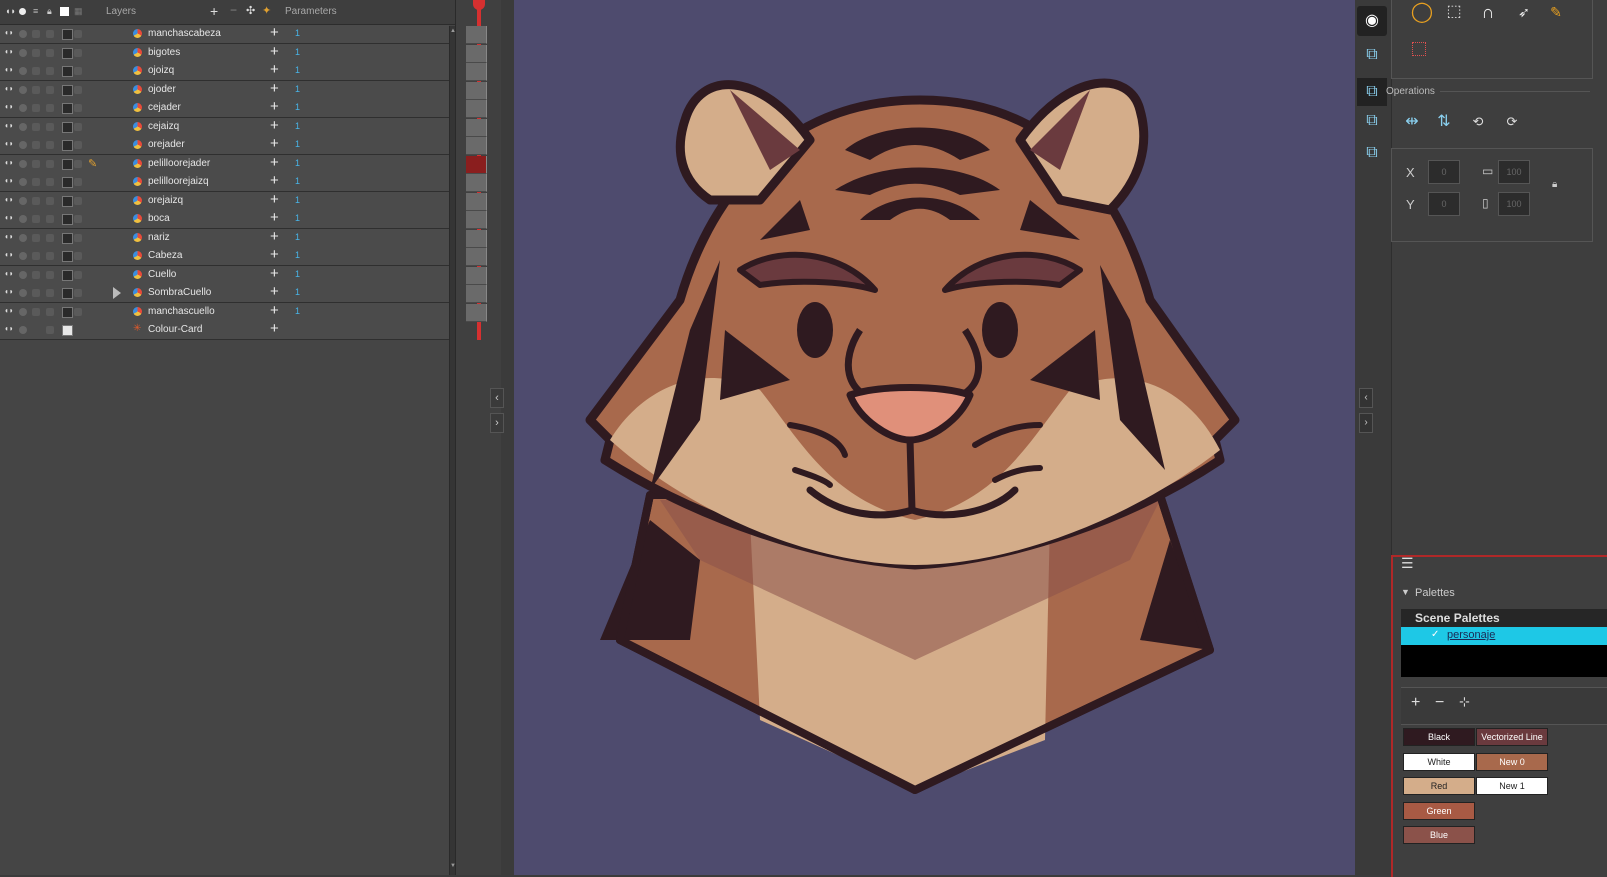 The width and height of the screenshot is (1607, 877). What do you see at coordinates (1512, 786) in the screenshot?
I see `color-swatch: New 1` at bounding box center [1512, 786].